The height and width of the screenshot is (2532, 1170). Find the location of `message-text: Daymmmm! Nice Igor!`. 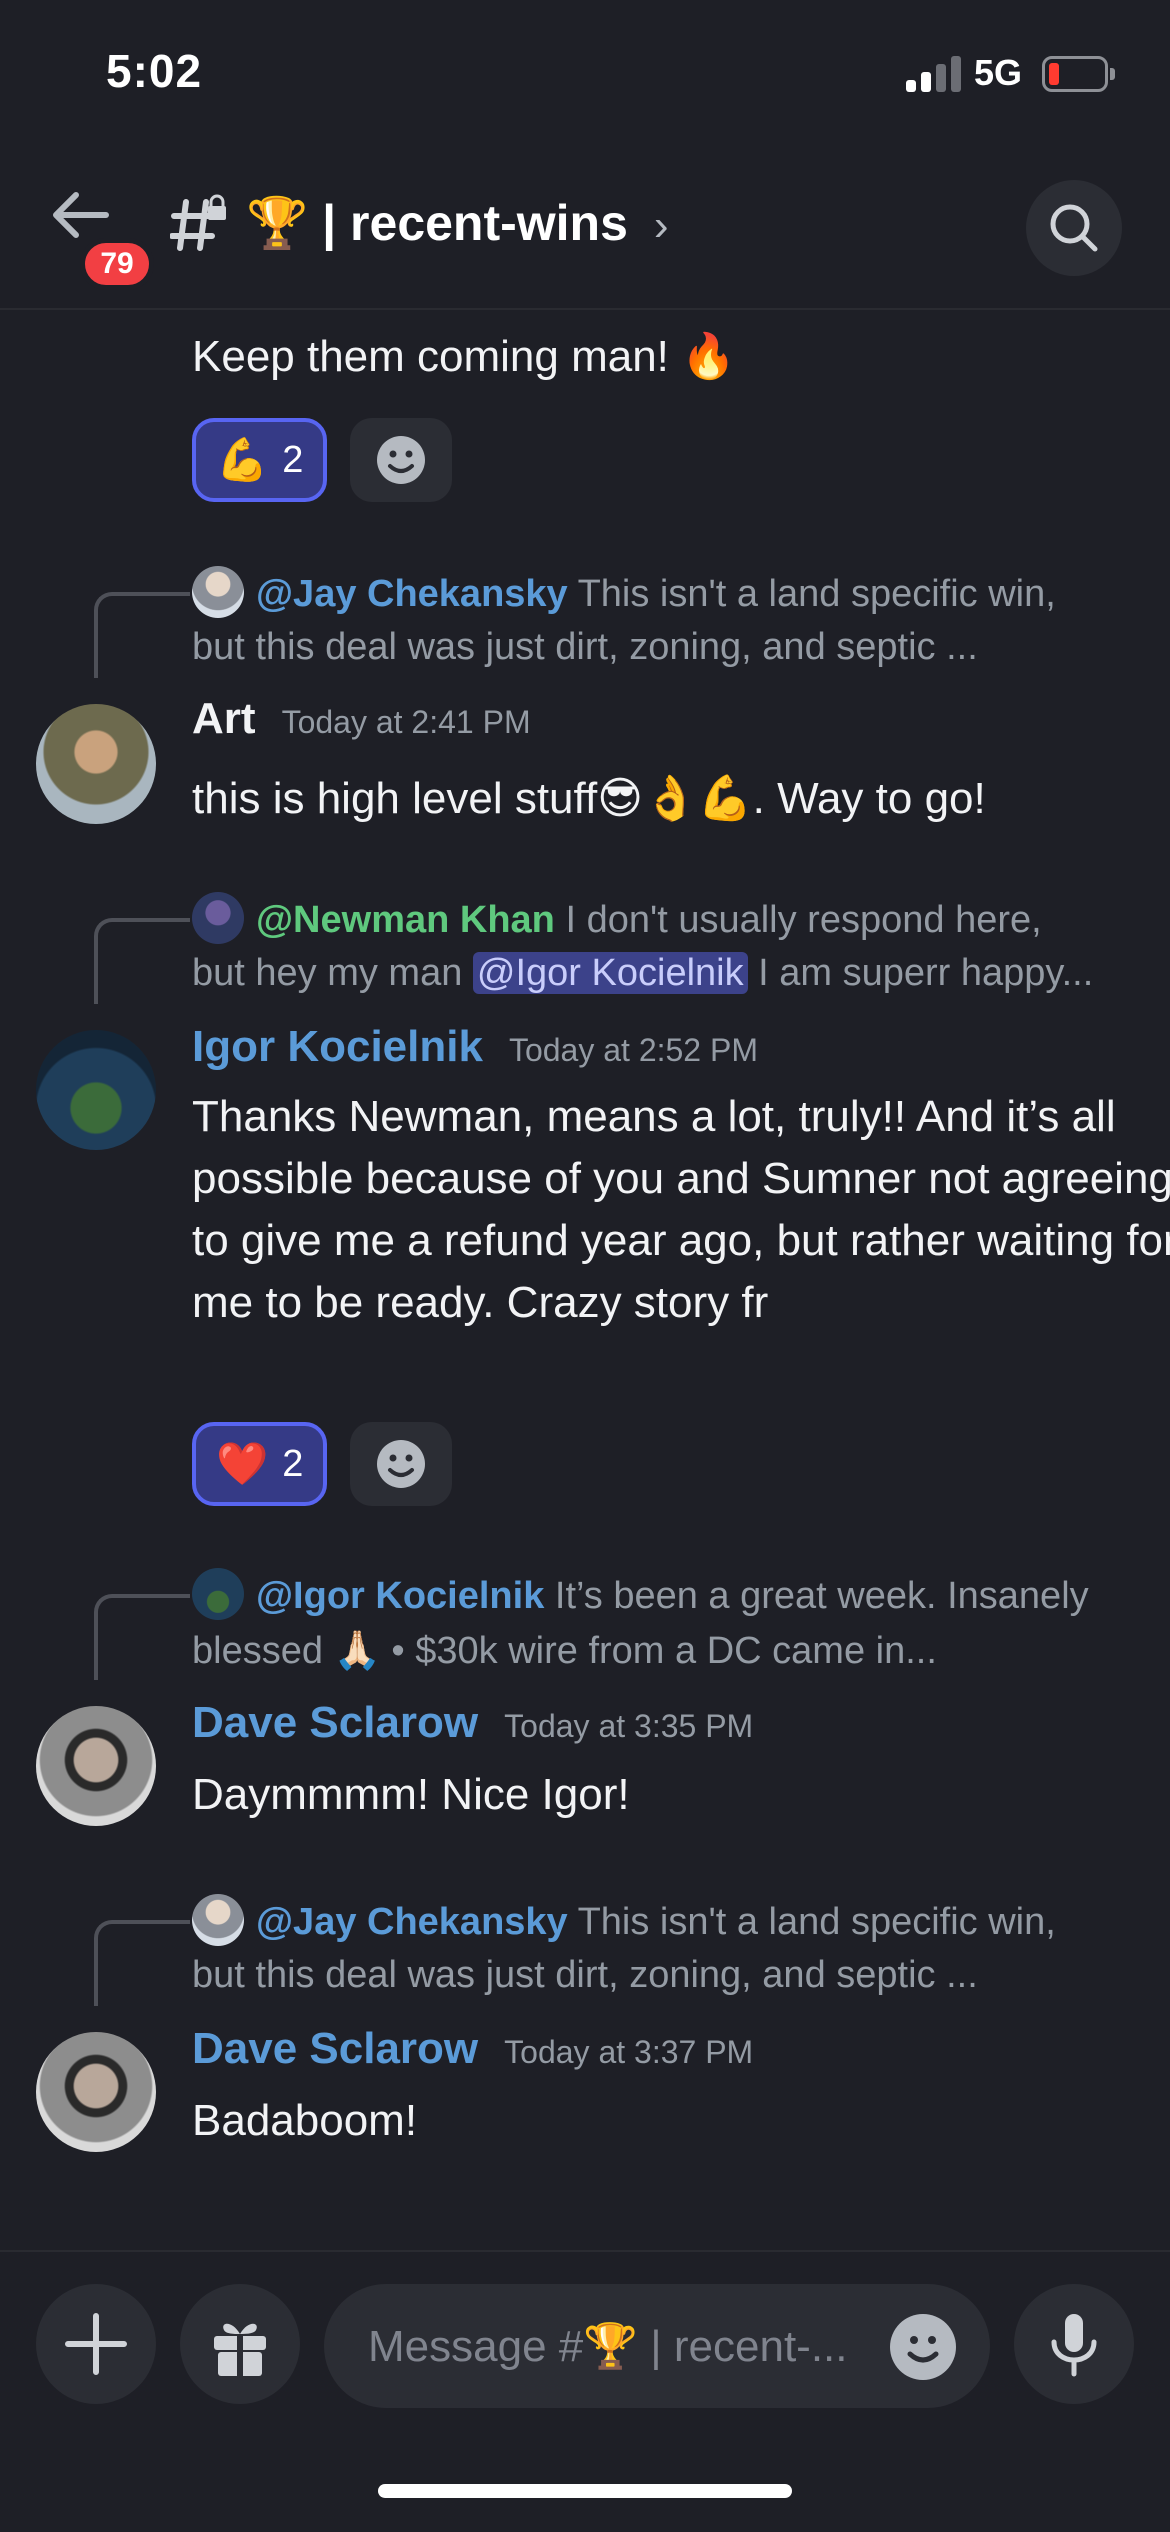

message-text: Daymmmm! Nice Igor! is located at coordinates (411, 1794).